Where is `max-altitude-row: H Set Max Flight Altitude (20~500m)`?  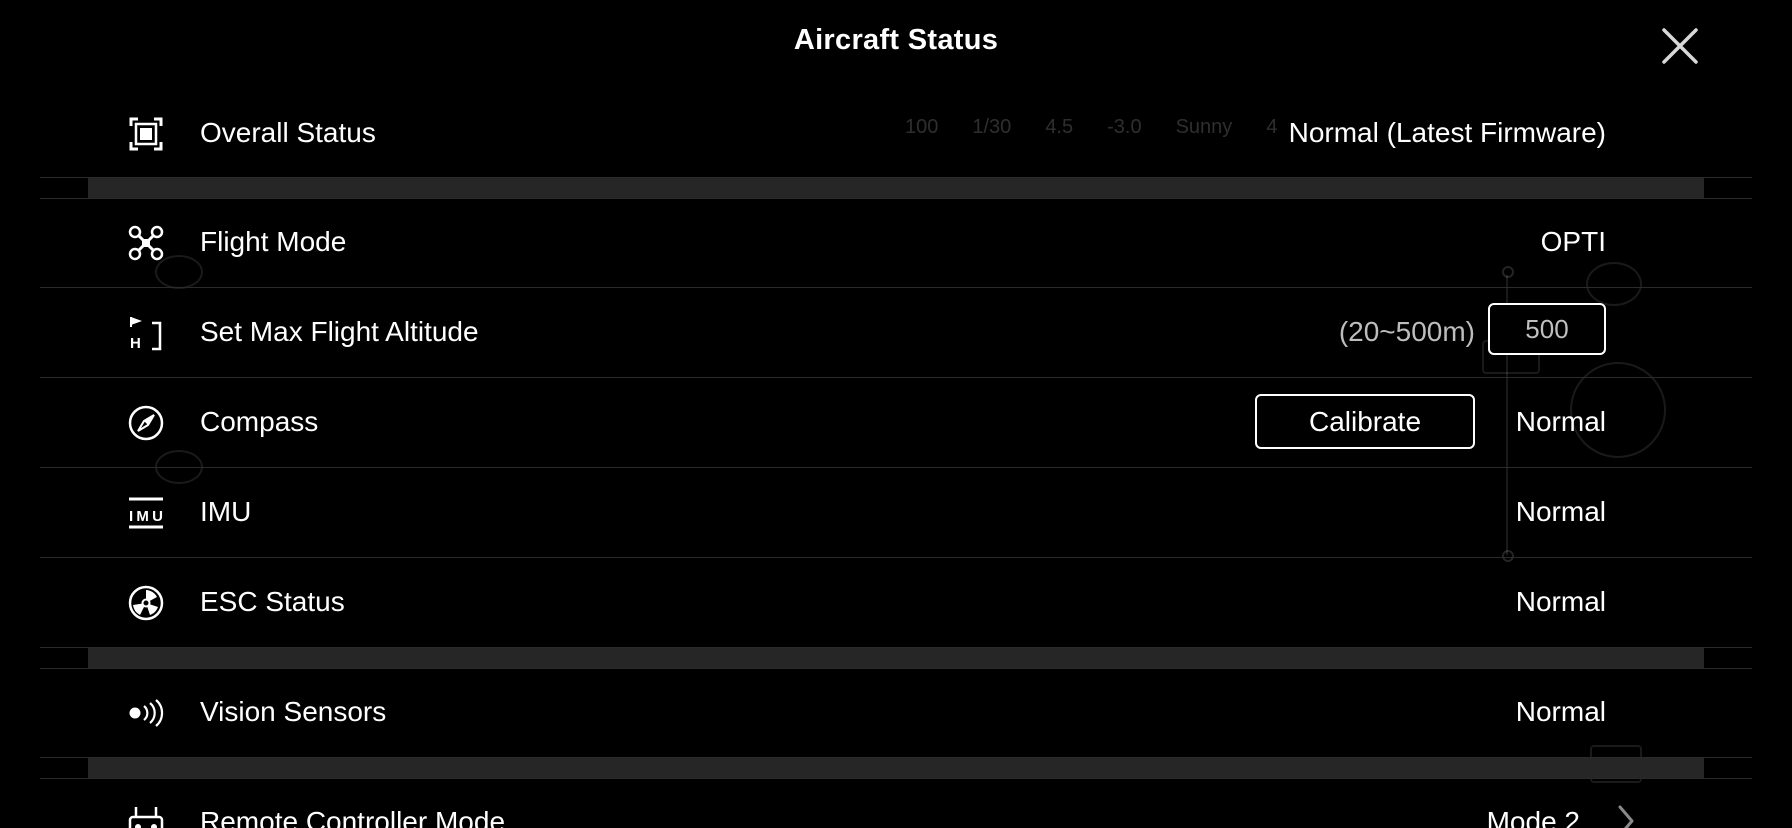
max-altitude-row: H Set Max Flight Altitude (20~500m) is located at coordinates (896, 333).